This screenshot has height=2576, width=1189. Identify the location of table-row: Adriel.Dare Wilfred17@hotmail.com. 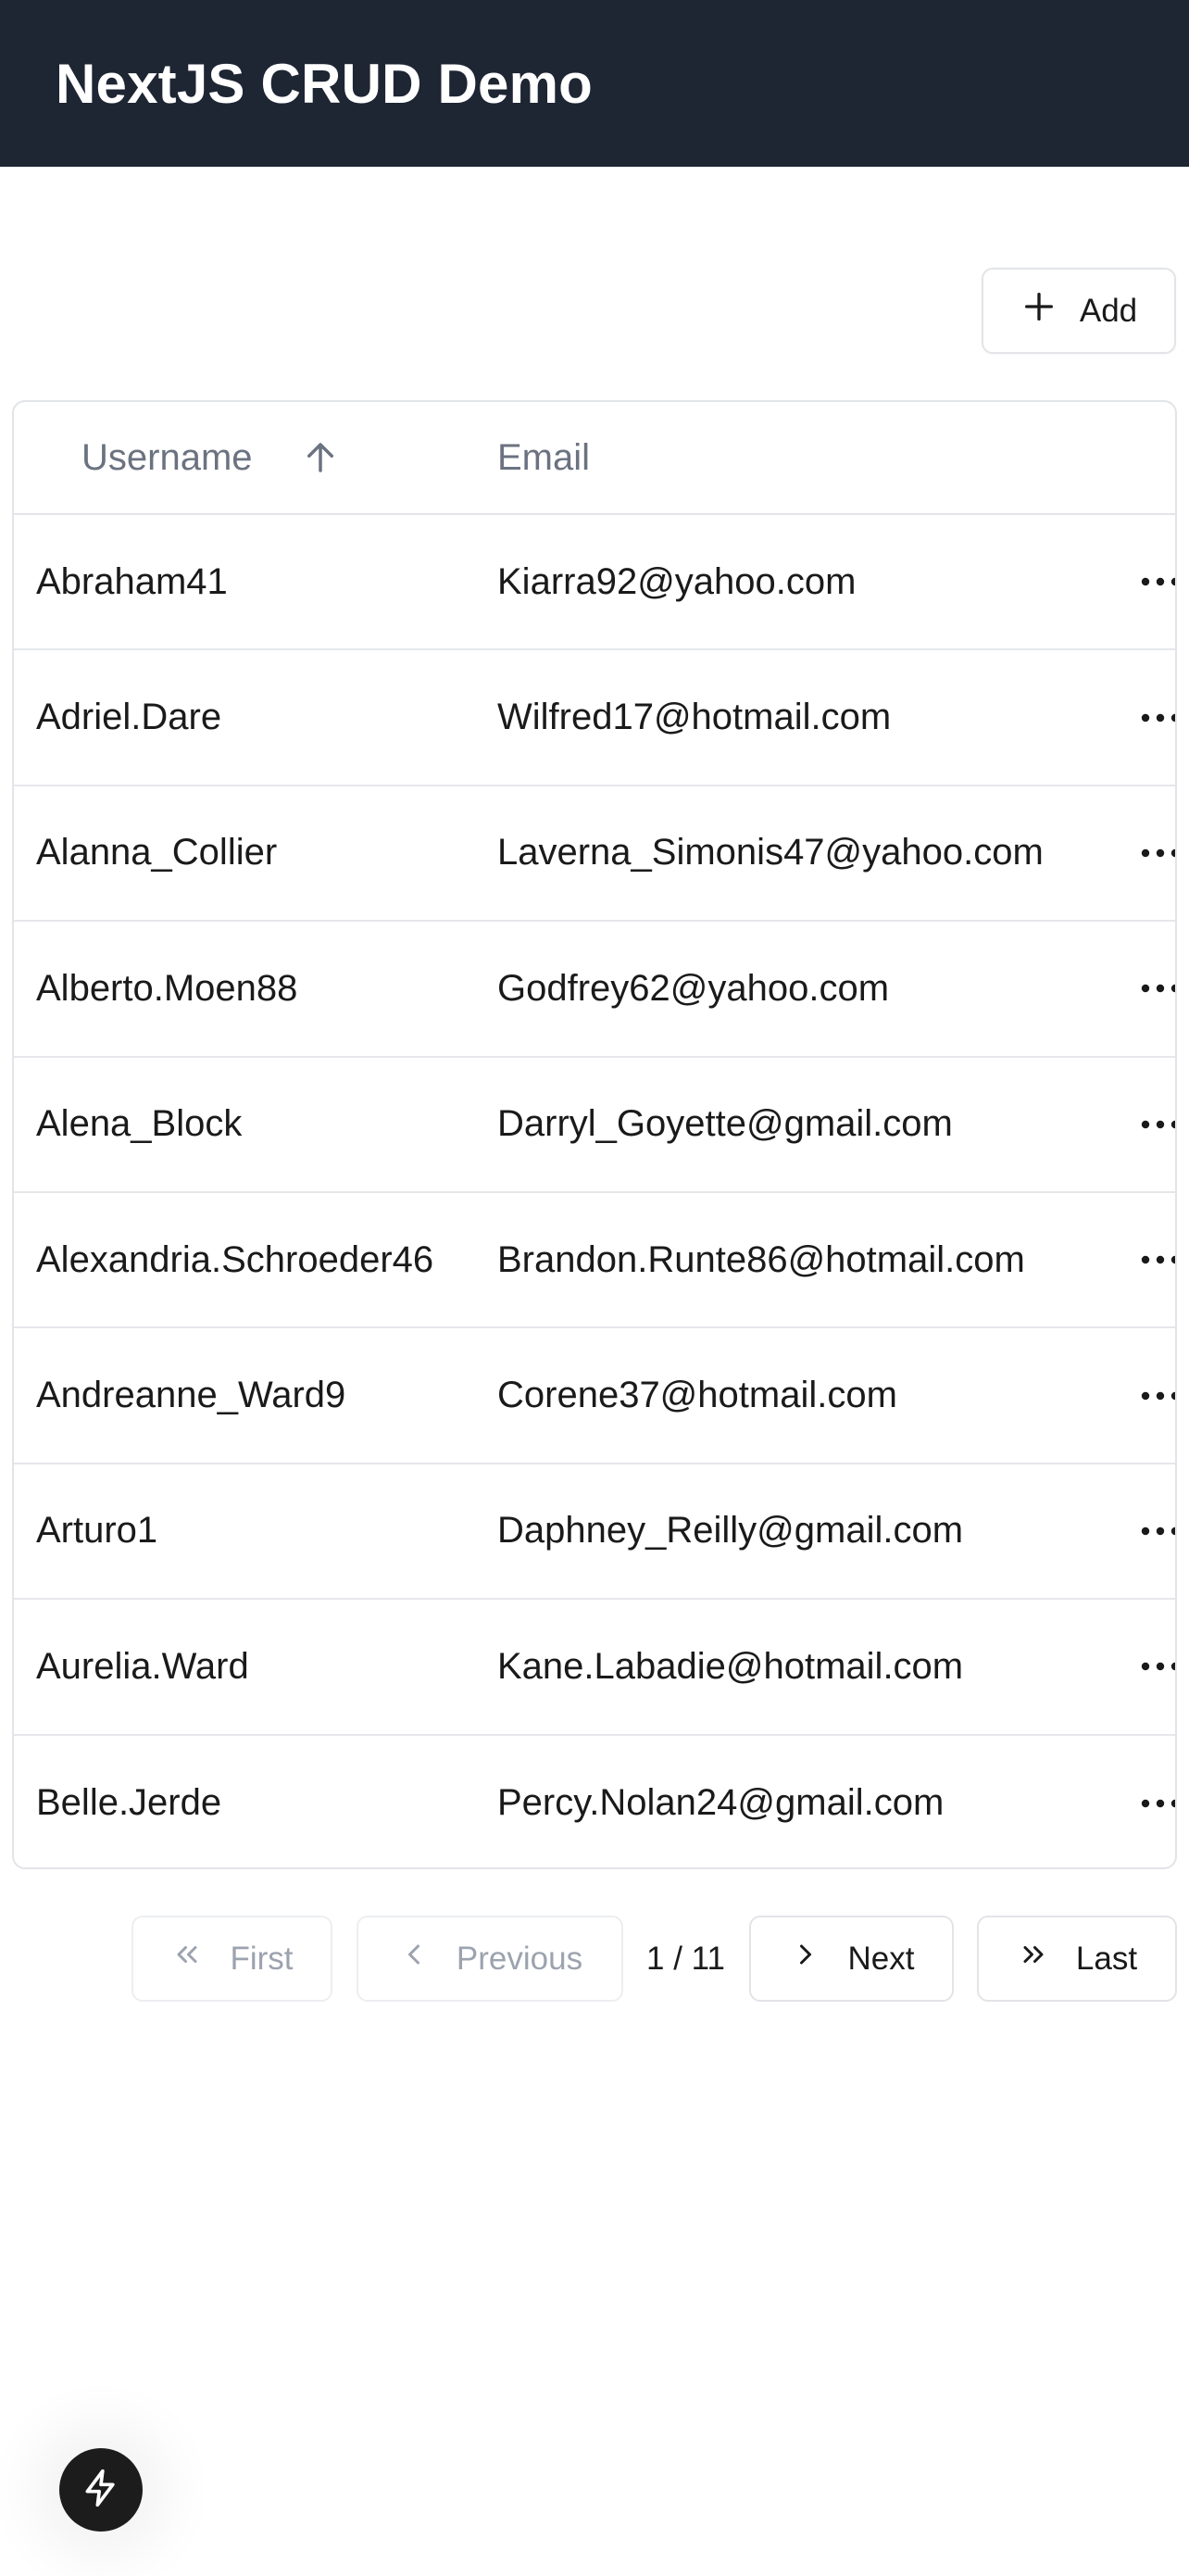
(594, 718).